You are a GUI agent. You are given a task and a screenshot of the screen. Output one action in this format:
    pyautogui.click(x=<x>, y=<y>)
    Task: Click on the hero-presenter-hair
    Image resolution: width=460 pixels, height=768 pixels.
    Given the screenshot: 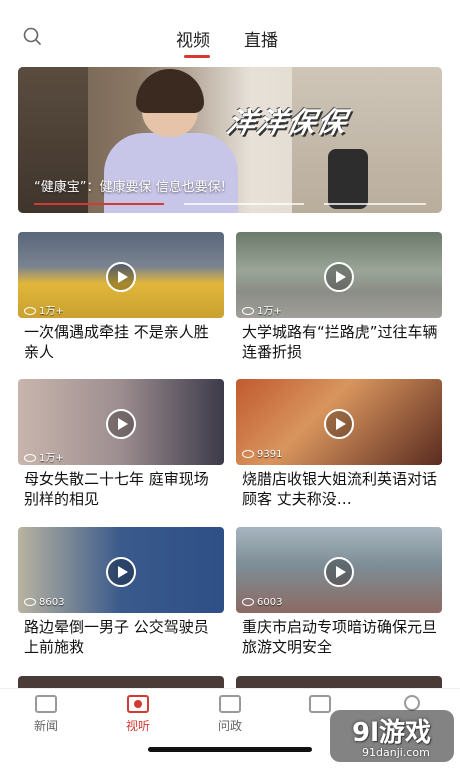 What is the action you would take?
    pyautogui.click(x=170, y=91)
    